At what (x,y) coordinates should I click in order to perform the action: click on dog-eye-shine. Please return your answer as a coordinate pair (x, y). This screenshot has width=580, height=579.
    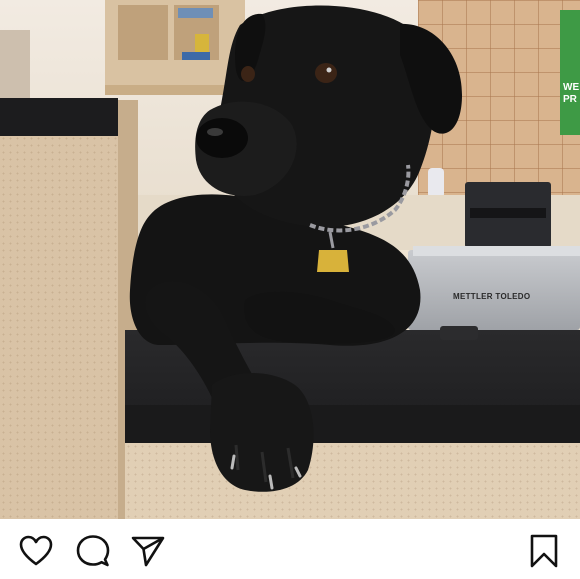
    Looking at the image, I should click on (329, 70).